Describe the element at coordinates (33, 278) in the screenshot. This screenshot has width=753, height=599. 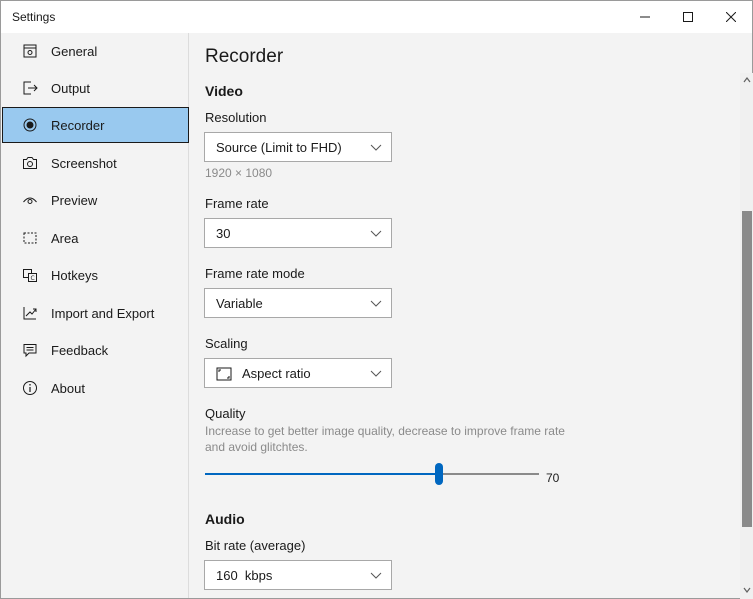
I see `svg-text: C` at that location.